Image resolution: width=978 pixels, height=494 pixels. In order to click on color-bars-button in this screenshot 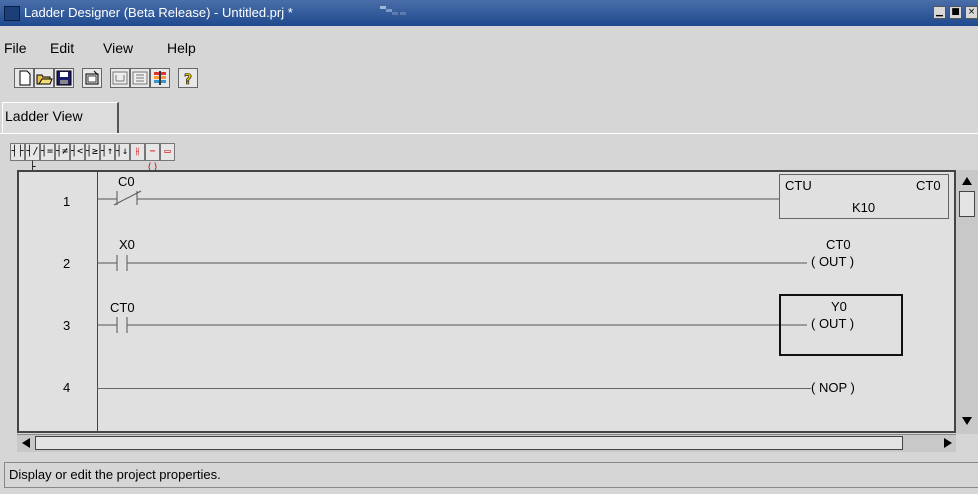, I will do `click(160, 78)`.